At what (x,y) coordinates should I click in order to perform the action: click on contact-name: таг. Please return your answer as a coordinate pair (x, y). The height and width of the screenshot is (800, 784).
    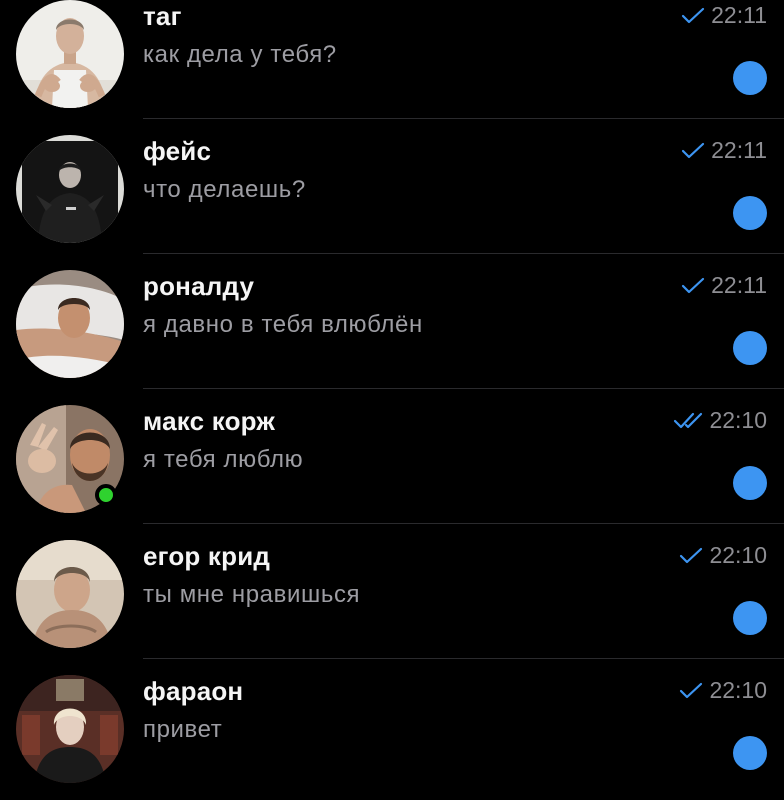
    Looking at the image, I should click on (162, 16).